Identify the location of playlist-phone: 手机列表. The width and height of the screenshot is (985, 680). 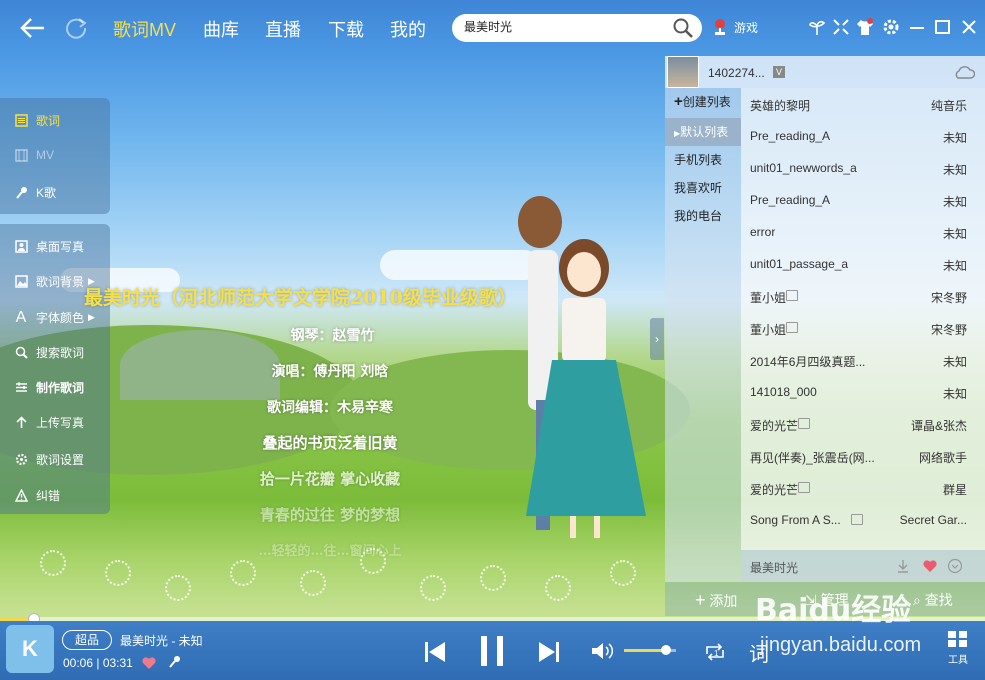
(703, 160).